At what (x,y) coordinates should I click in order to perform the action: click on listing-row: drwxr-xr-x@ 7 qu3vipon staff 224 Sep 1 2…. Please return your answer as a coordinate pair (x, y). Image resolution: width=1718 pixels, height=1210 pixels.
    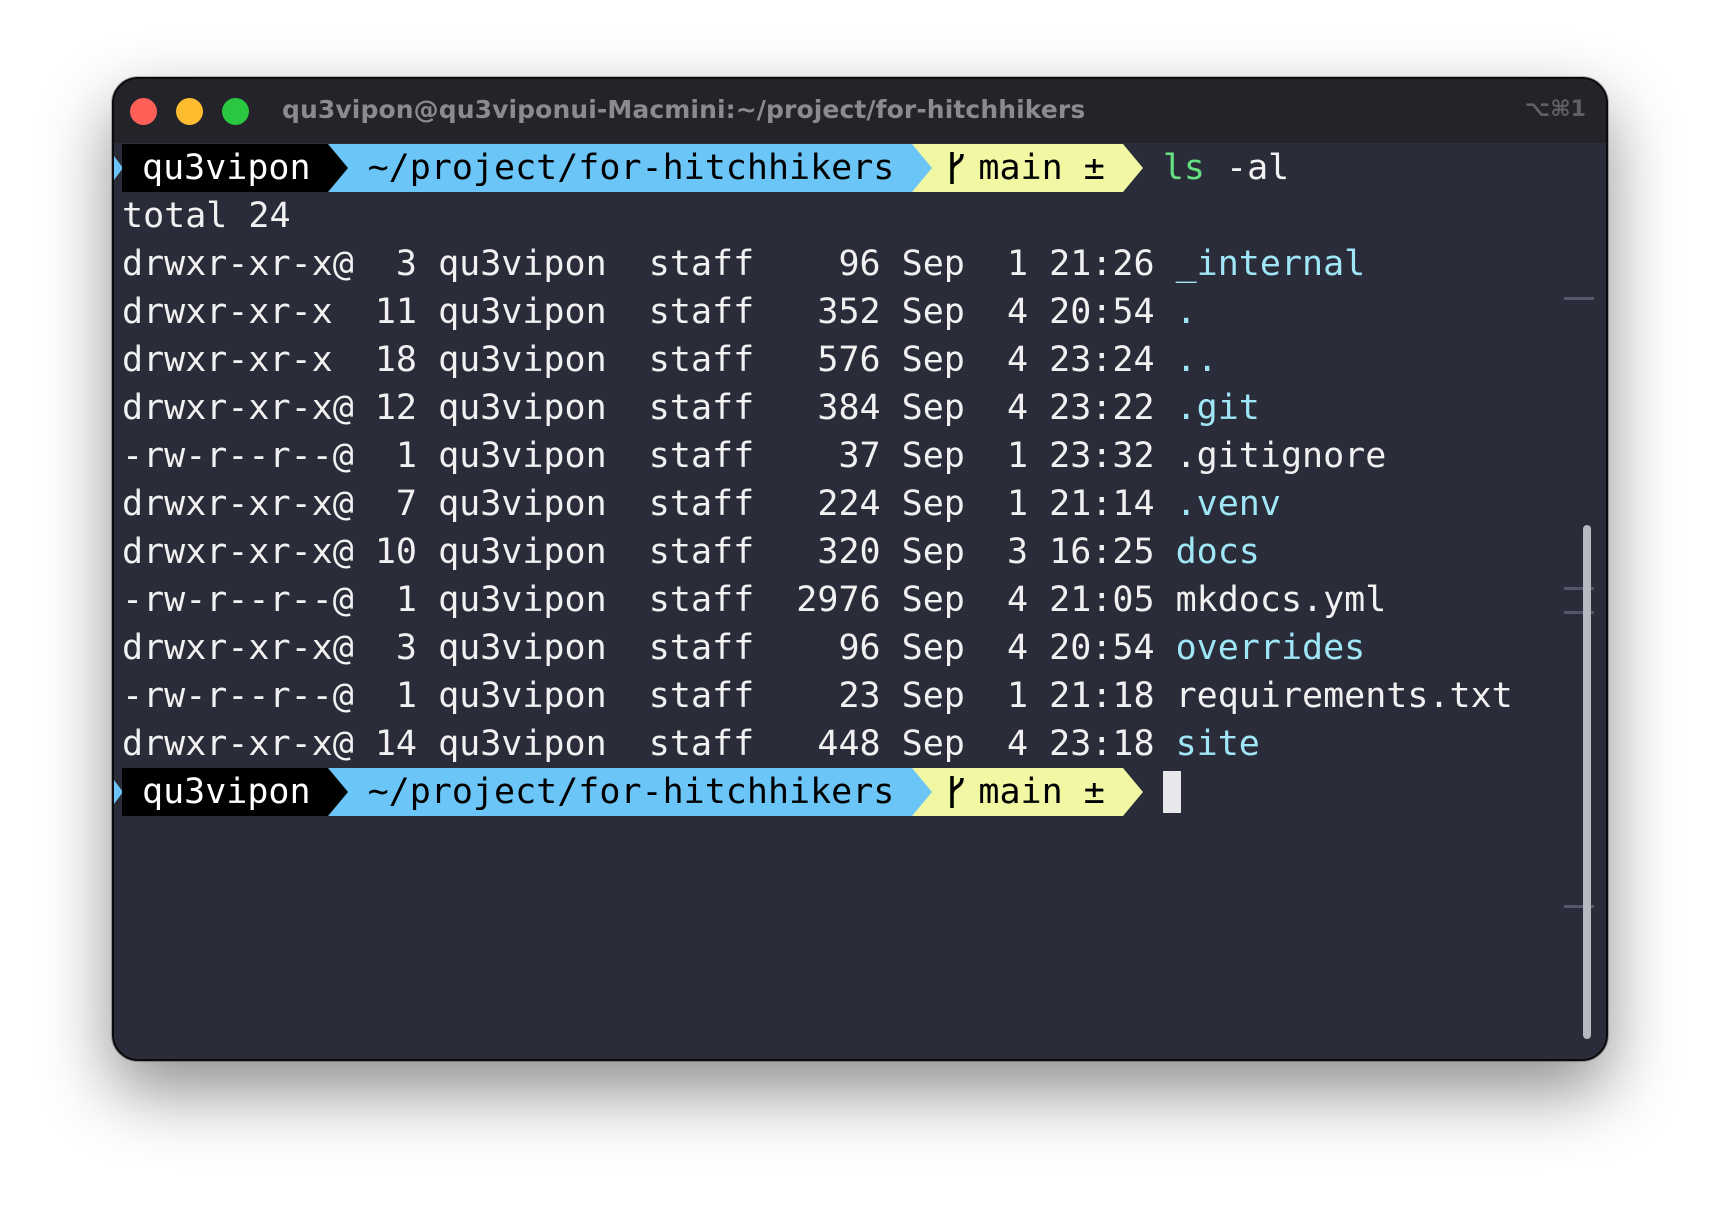
    Looking at the image, I should click on (844, 504).